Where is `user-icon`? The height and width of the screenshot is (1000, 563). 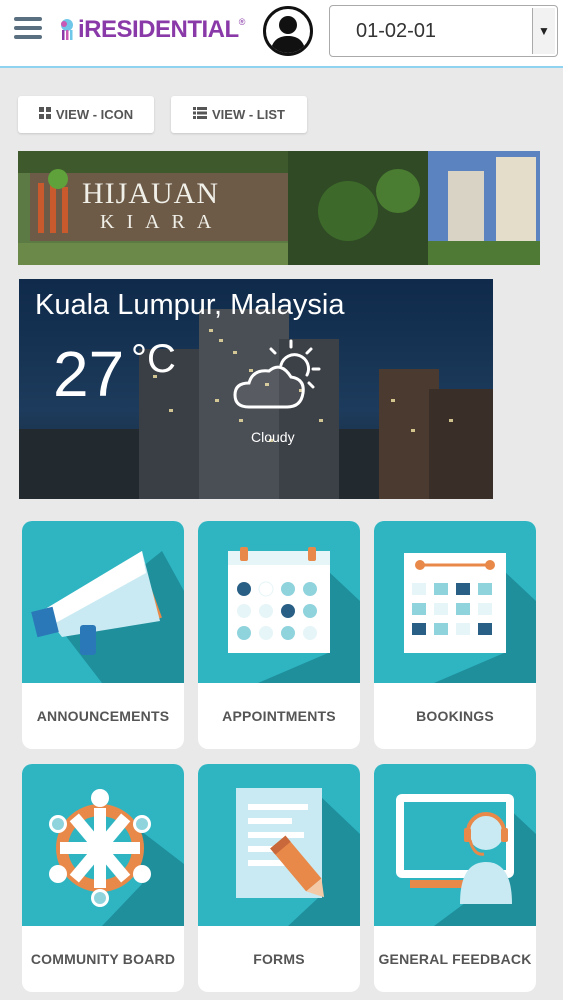
user-icon is located at coordinates (288, 34).